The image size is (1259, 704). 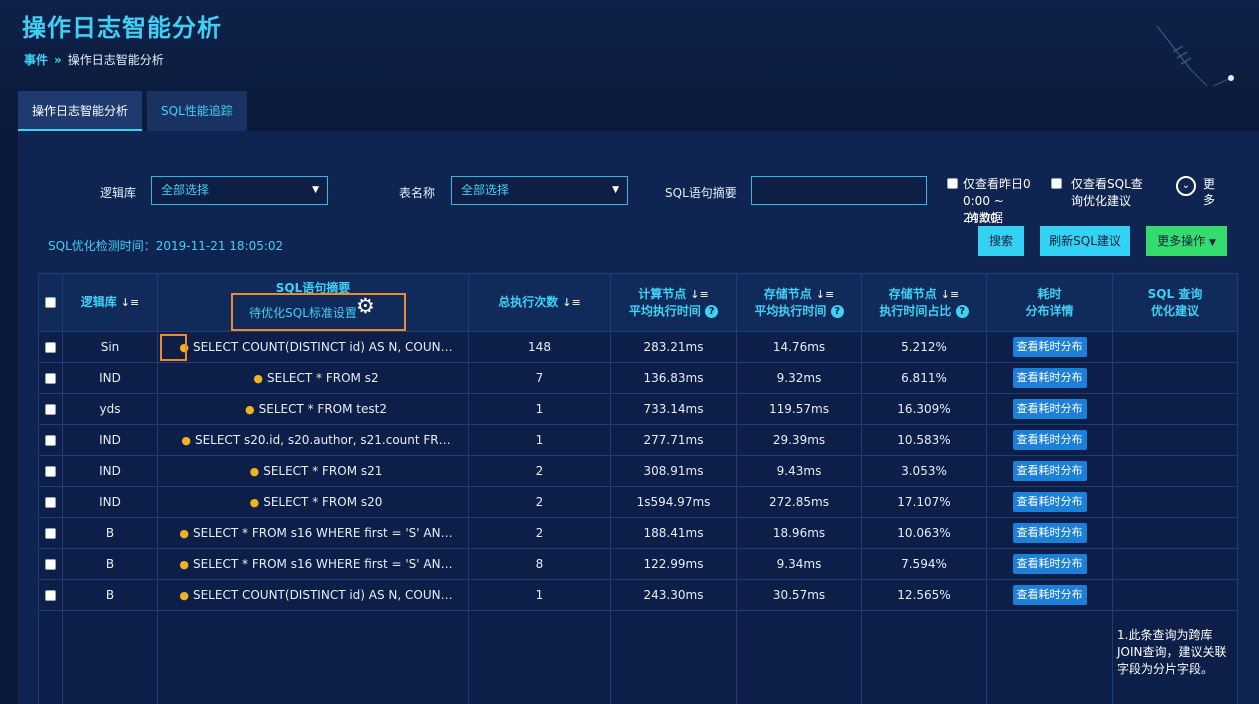 What do you see at coordinates (924, 302) in the screenshot?
I see `header-storage-ratio: 存储节点 ↓≡ 执行时间占比 ?` at bounding box center [924, 302].